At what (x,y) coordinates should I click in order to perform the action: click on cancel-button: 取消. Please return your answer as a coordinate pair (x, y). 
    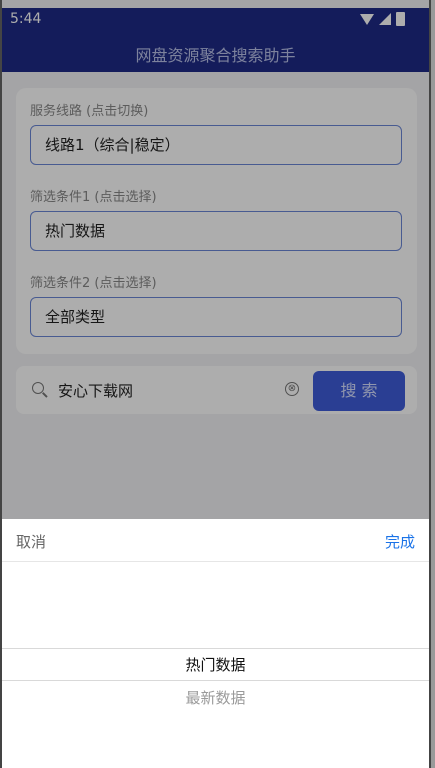
    Looking at the image, I should click on (31, 541).